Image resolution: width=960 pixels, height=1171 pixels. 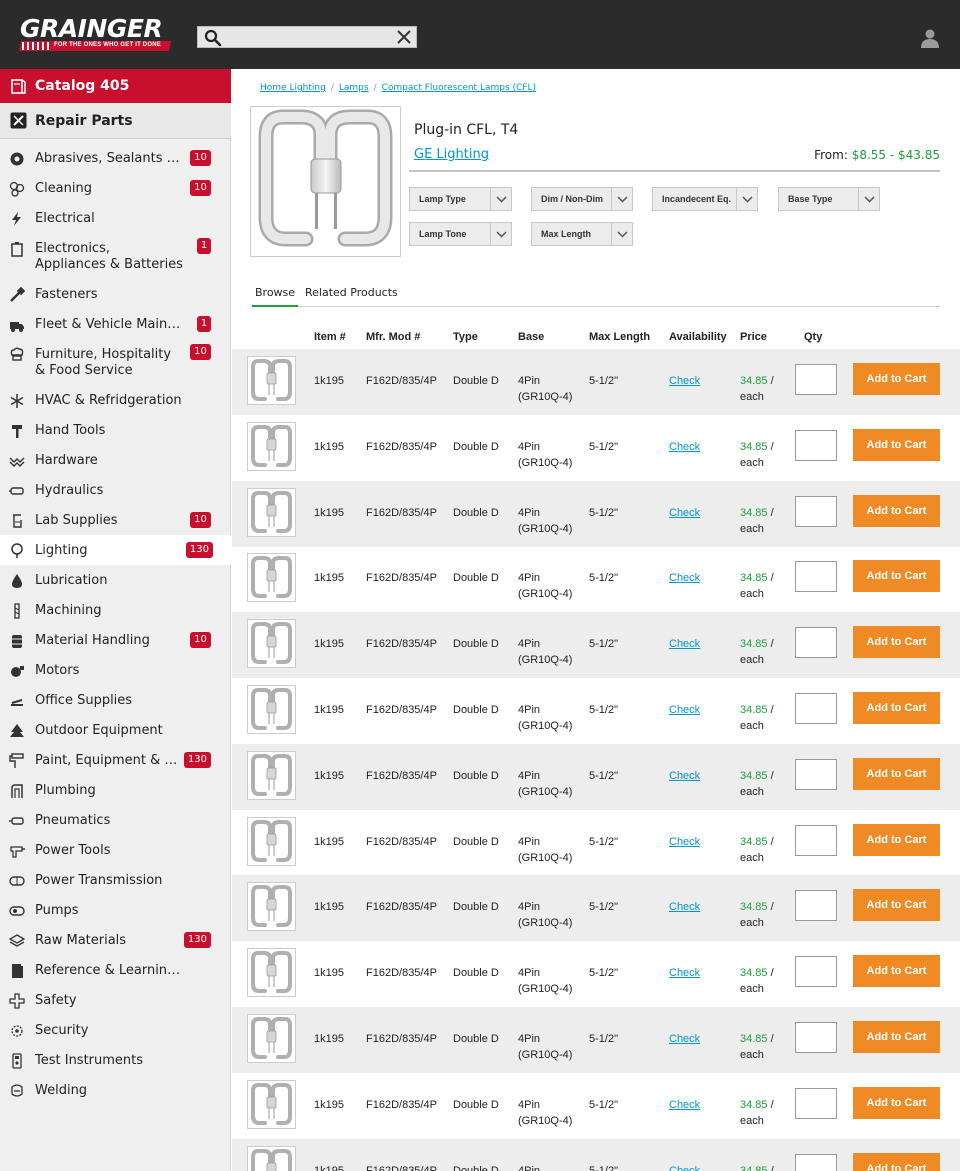 What do you see at coordinates (95, 34) in the screenshot?
I see `grainger-logo: GRAINGER FOR THE ONES WHO GET IT DONE` at bounding box center [95, 34].